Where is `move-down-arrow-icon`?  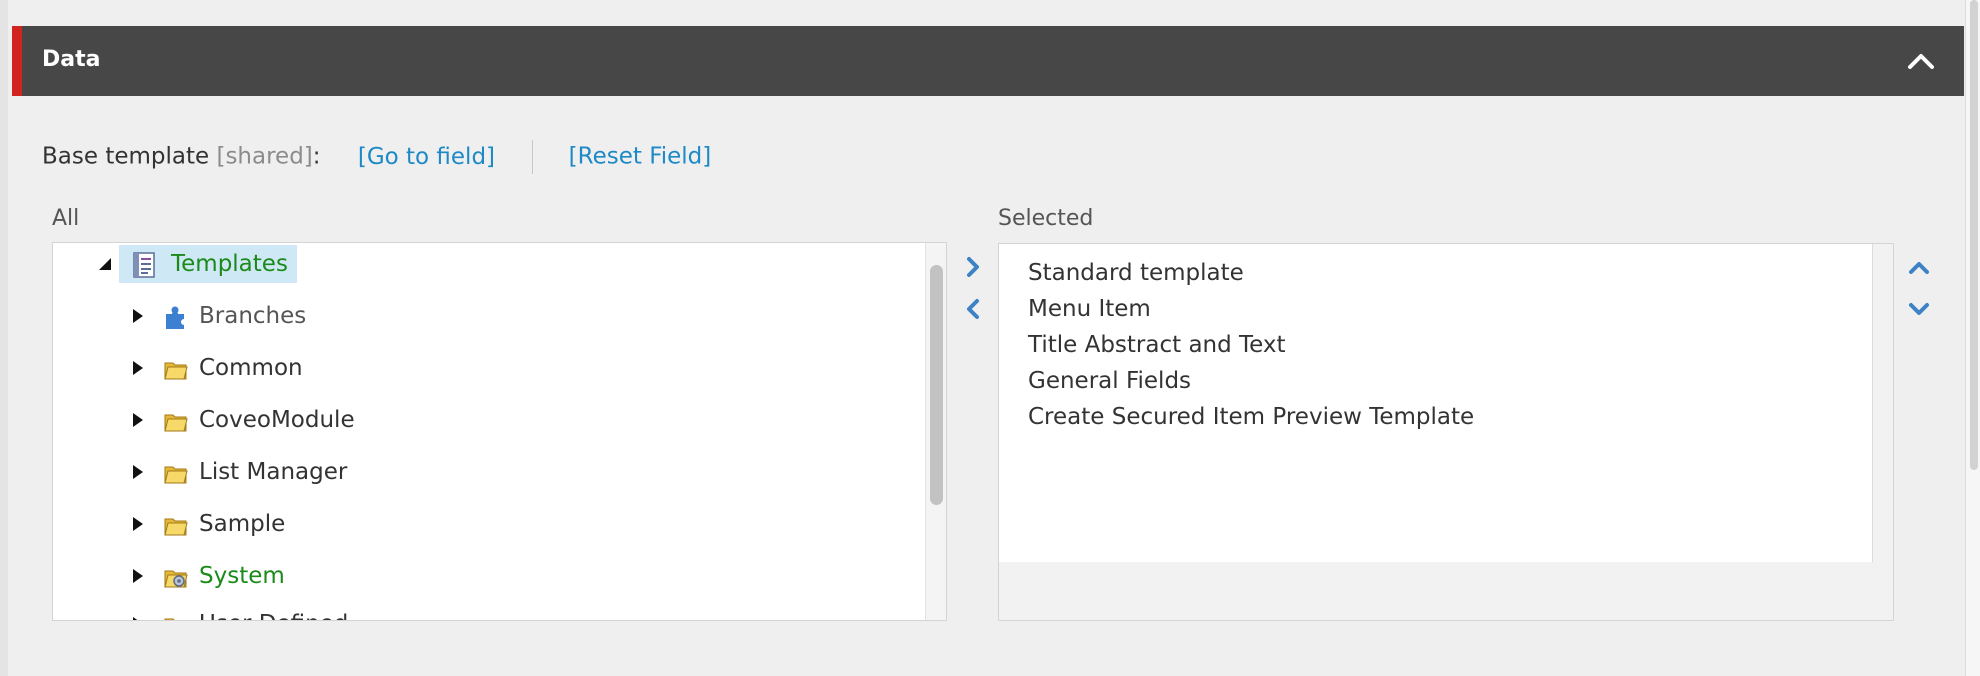
move-down-arrow-icon is located at coordinates (1919, 309).